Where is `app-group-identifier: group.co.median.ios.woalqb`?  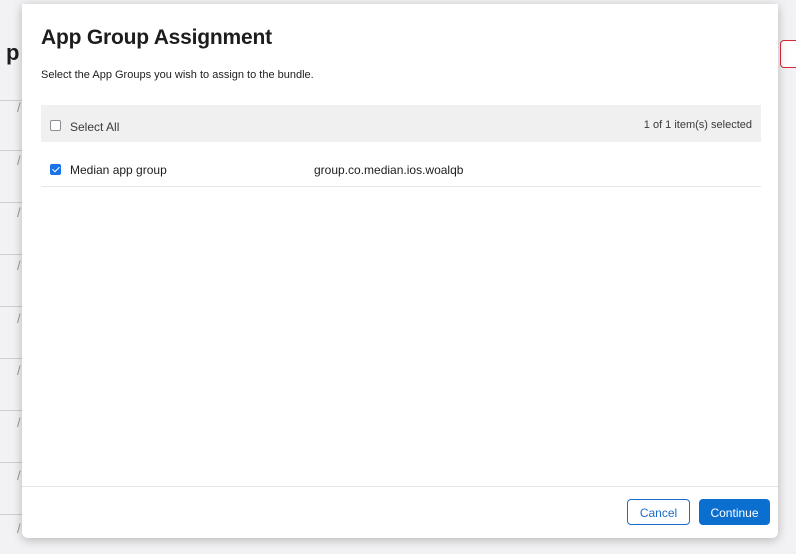 app-group-identifier: group.co.median.ios.woalqb is located at coordinates (389, 170).